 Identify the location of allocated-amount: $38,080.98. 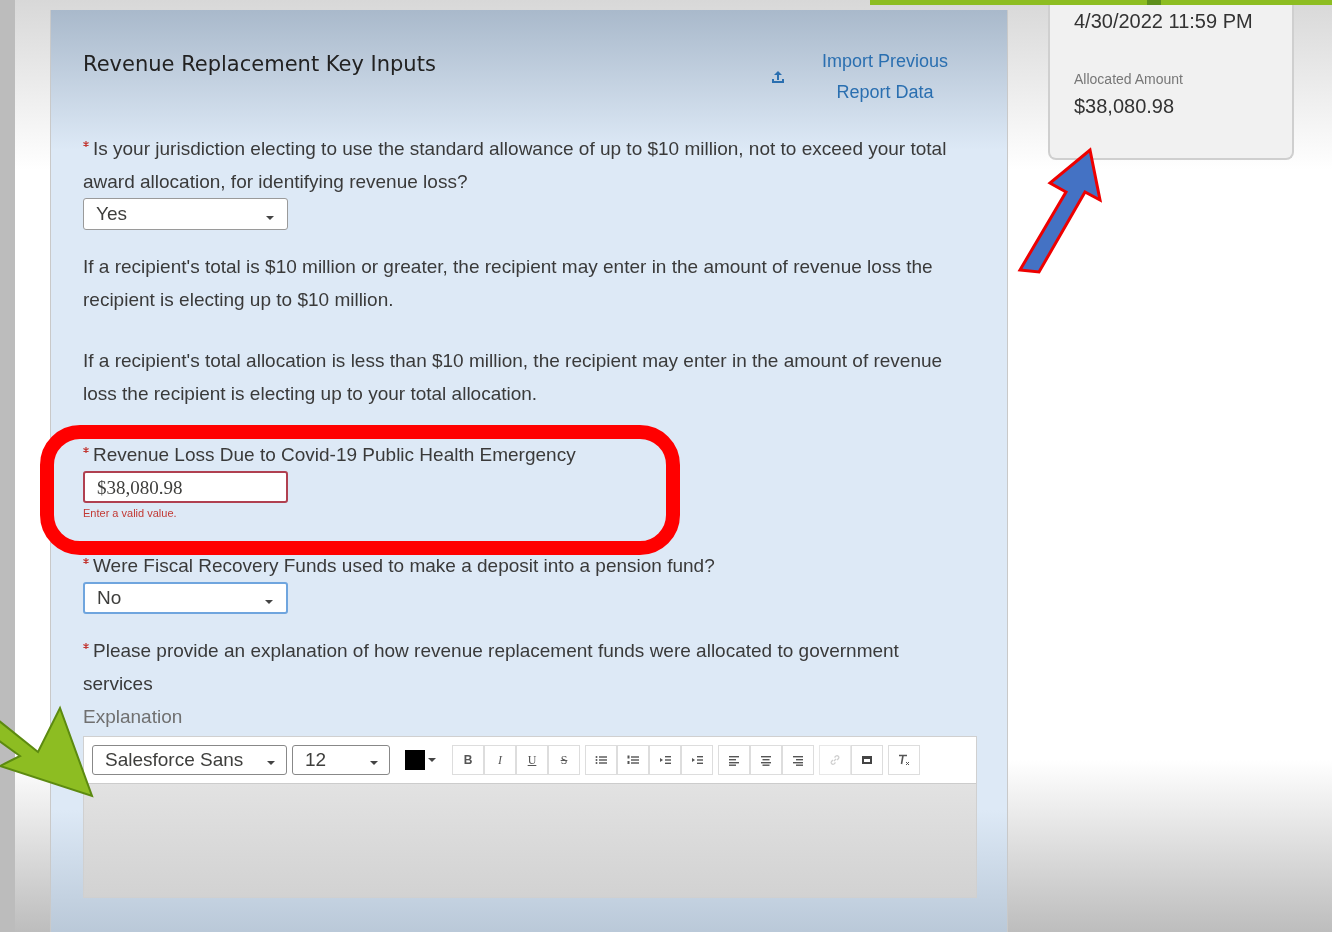
(1125, 106).